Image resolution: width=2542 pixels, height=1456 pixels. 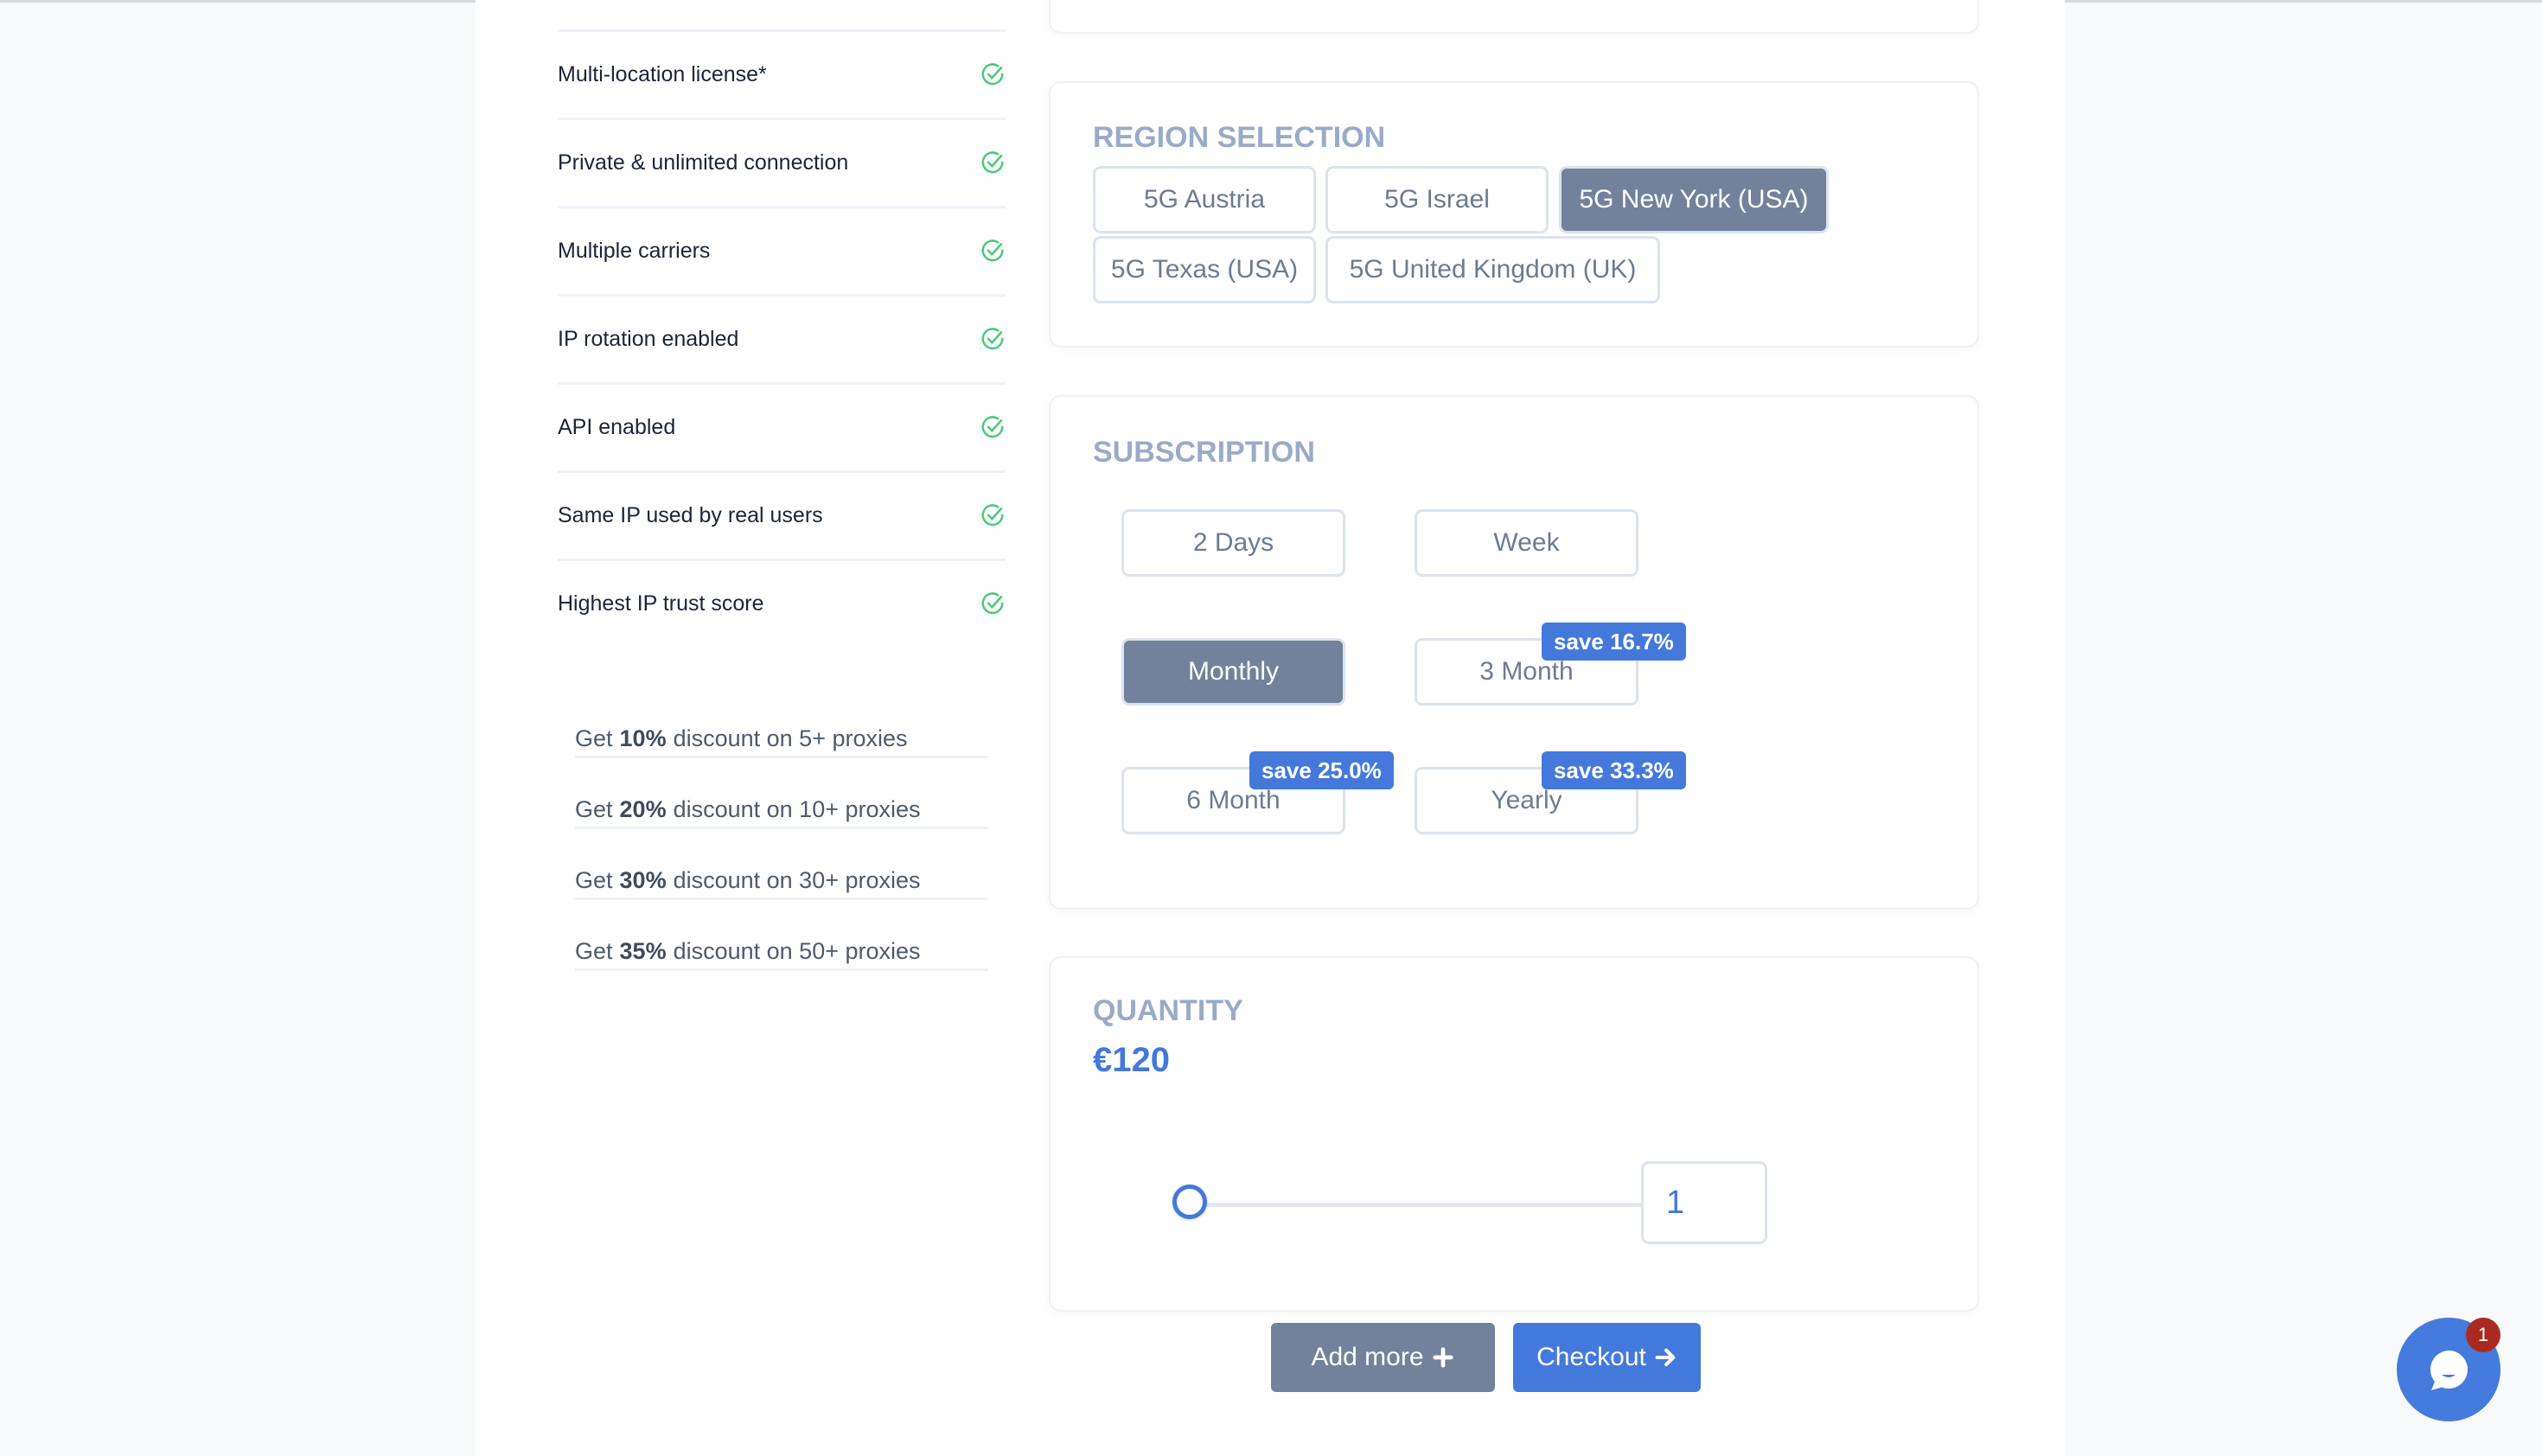 What do you see at coordinates (1189, 1202) in the screenshot?
I see `quantity-slider-thumb` at bounding box center [1189, 1202].